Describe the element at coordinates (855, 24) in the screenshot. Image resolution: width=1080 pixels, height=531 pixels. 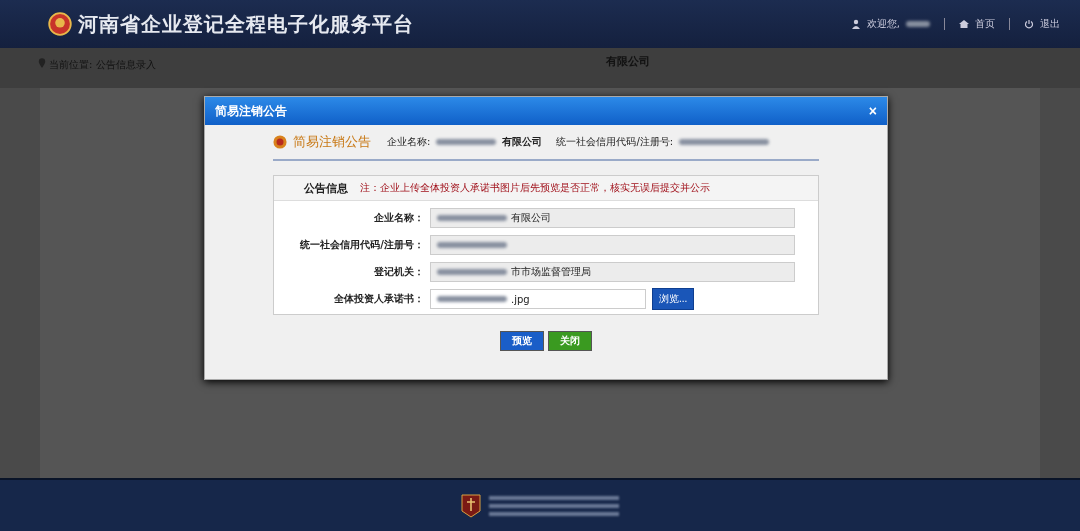
I see `user-icon` at that location.